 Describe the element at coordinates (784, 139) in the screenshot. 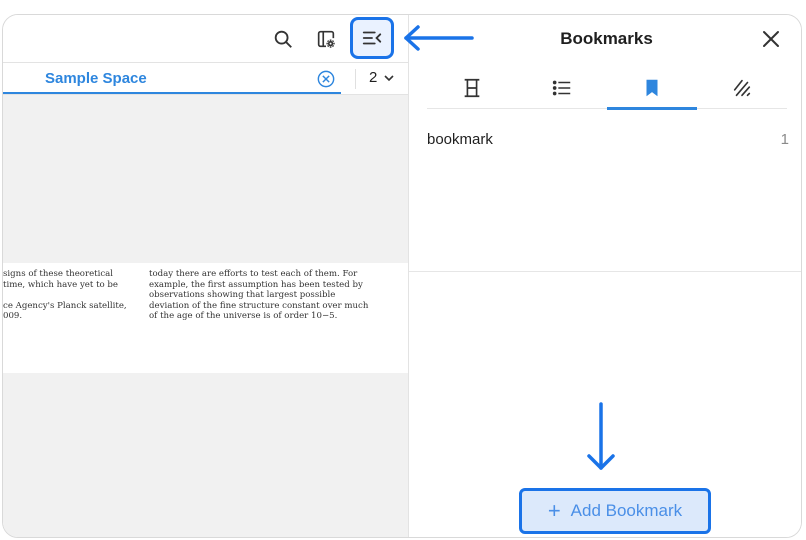

I see `bookmark-page: 1` at that location.